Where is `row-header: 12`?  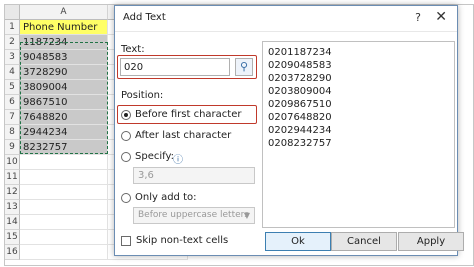
row-header: 12 is located at coordinates (12, 192).